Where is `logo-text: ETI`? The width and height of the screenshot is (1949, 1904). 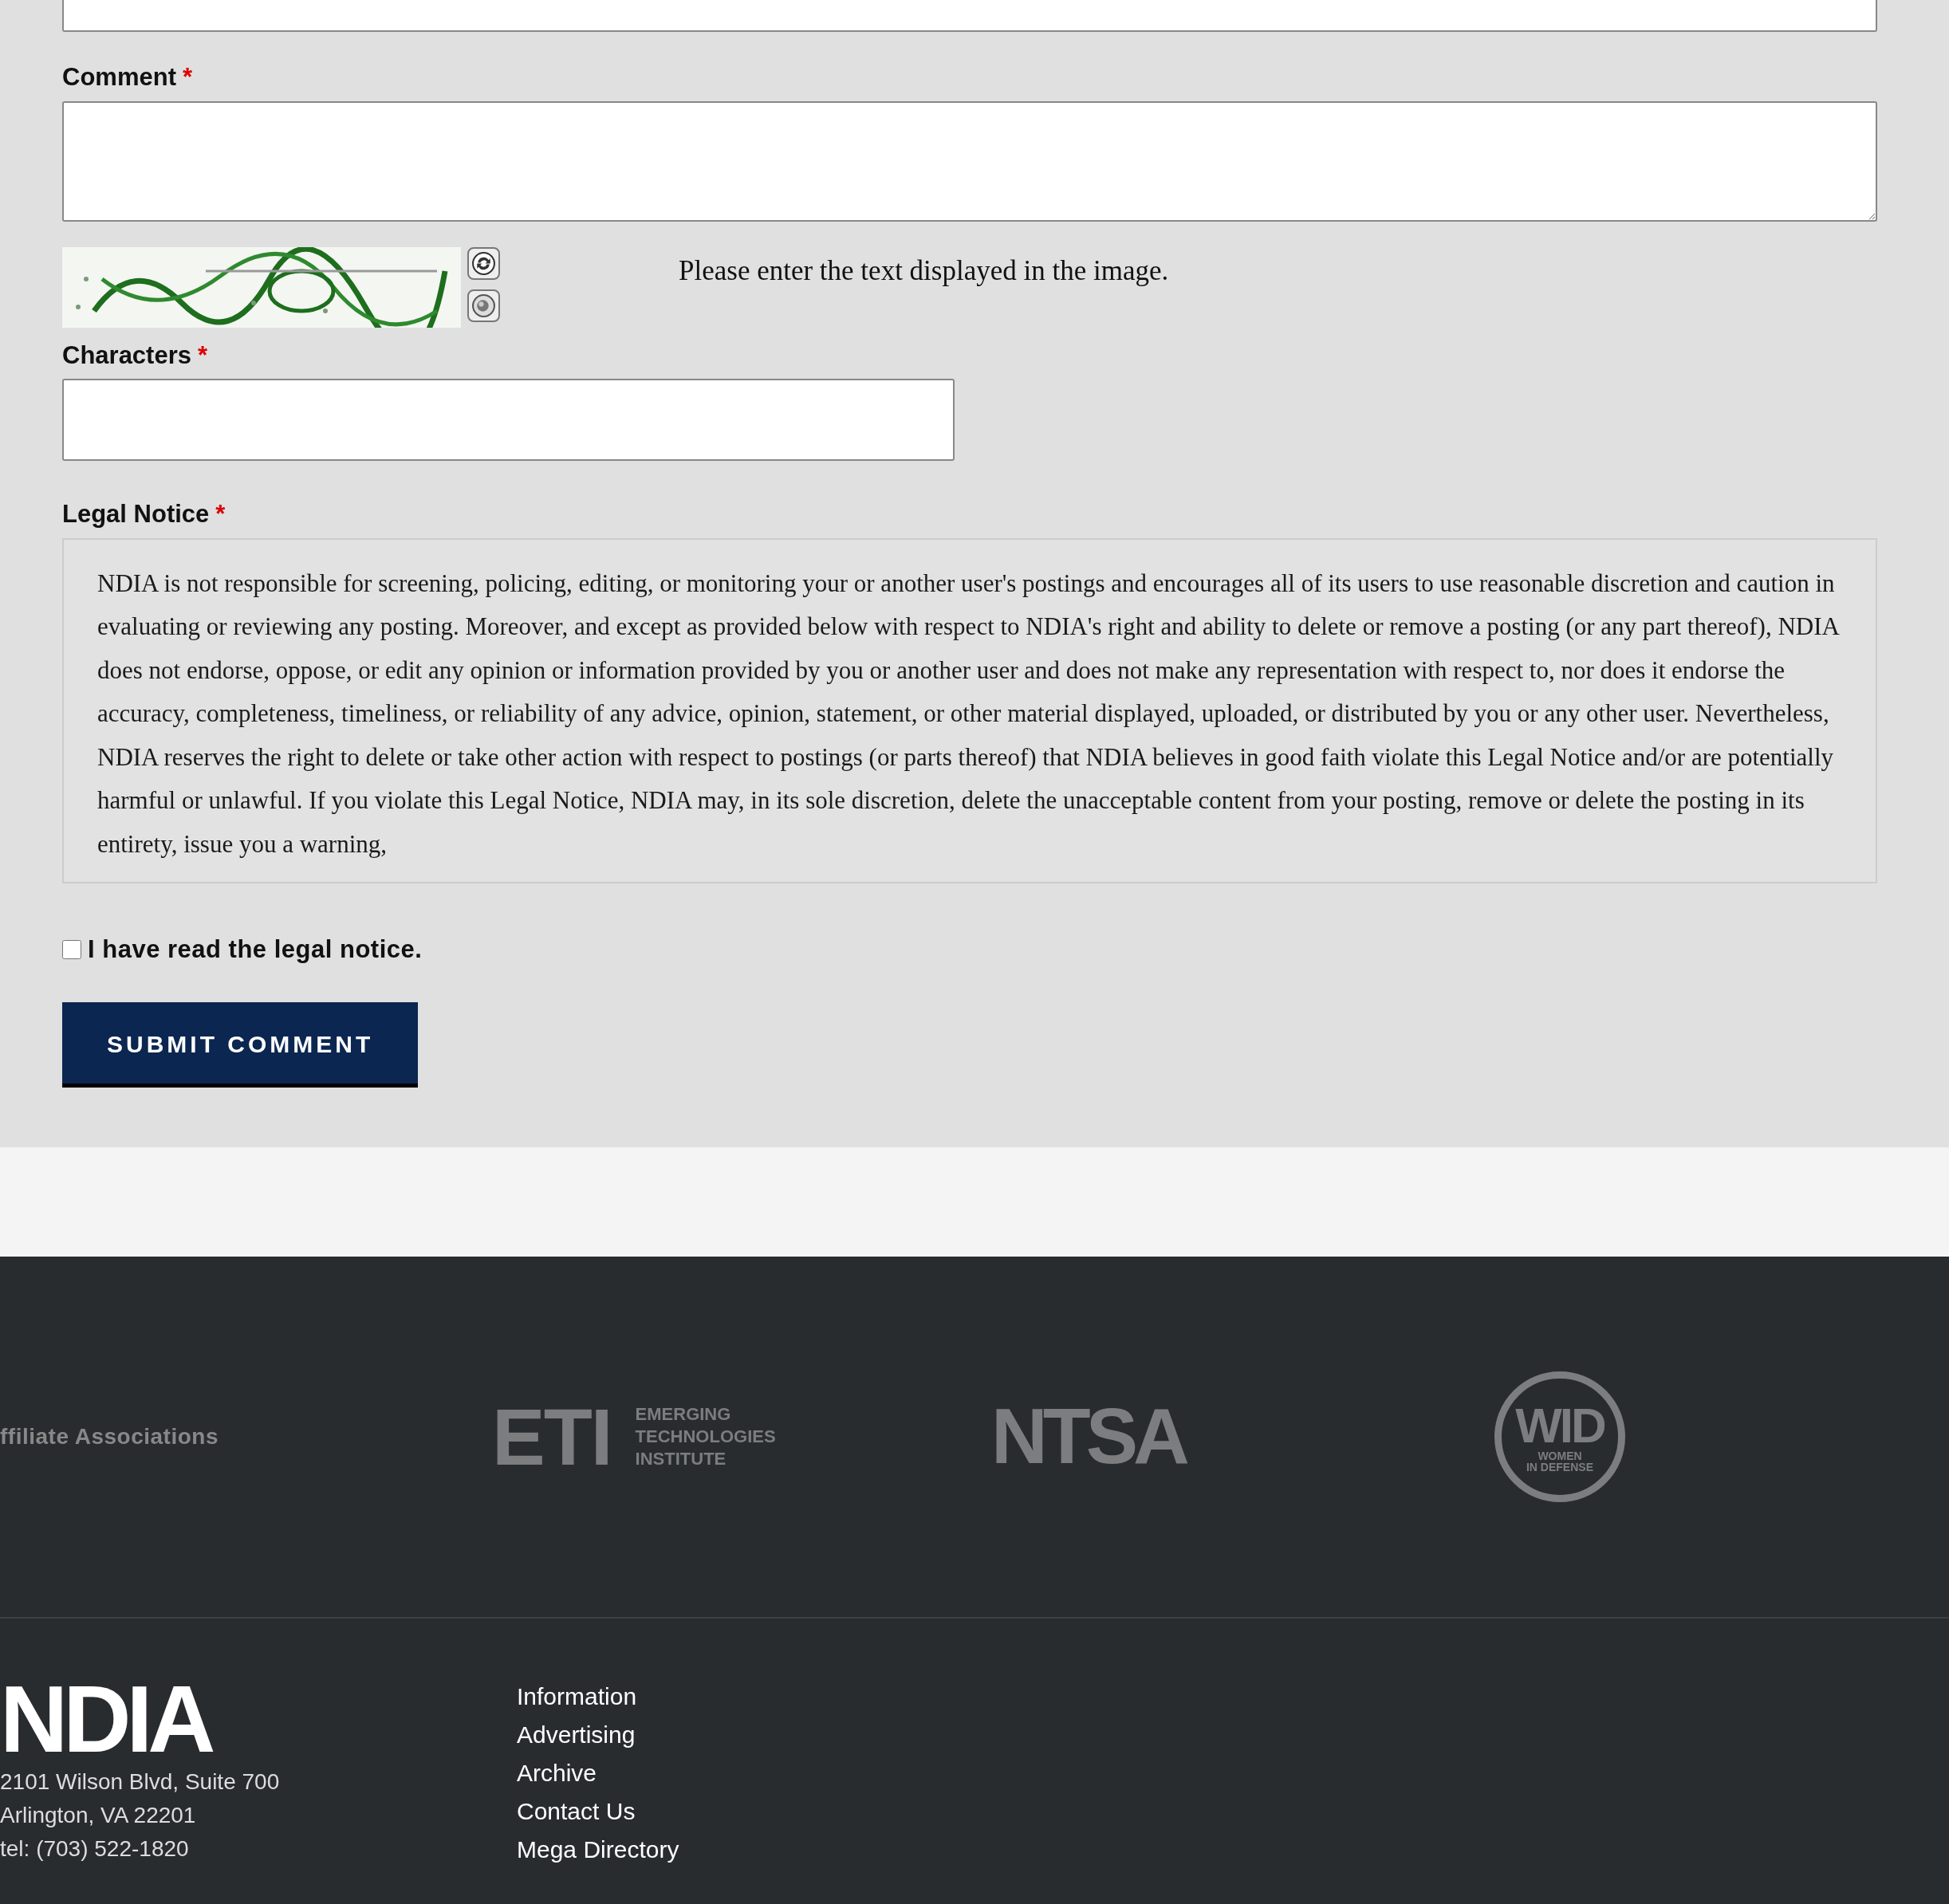
logo-text: ETI is located at coordinates (552, 1436).